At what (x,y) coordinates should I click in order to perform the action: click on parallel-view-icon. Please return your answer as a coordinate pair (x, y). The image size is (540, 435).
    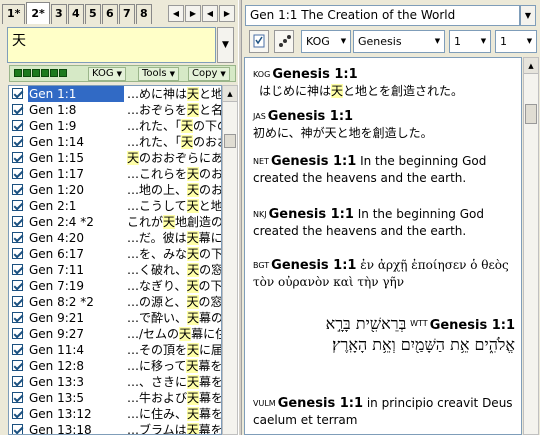
    Looking at the image, I should click on (259, 41).